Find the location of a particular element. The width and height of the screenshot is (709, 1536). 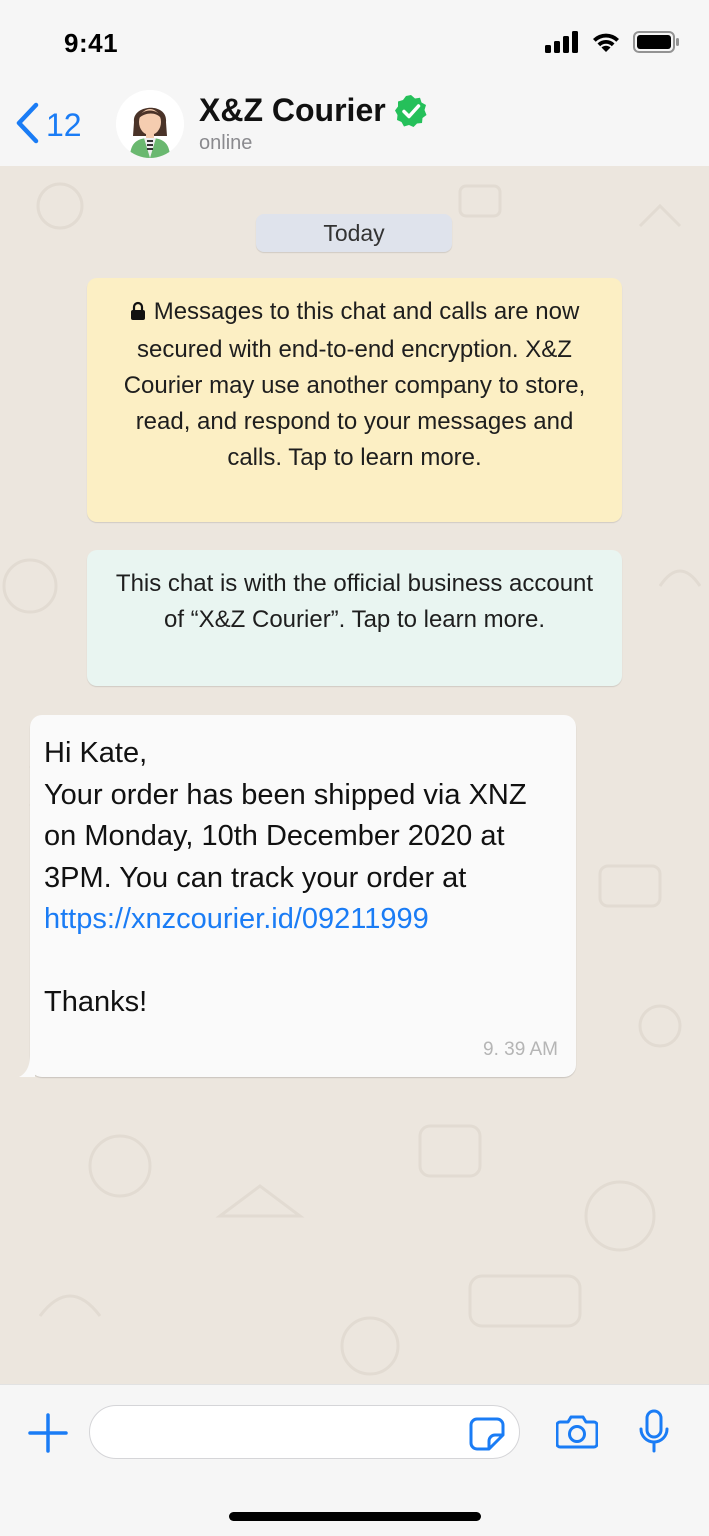

sticker-button is located at coordinates (487, 1436).